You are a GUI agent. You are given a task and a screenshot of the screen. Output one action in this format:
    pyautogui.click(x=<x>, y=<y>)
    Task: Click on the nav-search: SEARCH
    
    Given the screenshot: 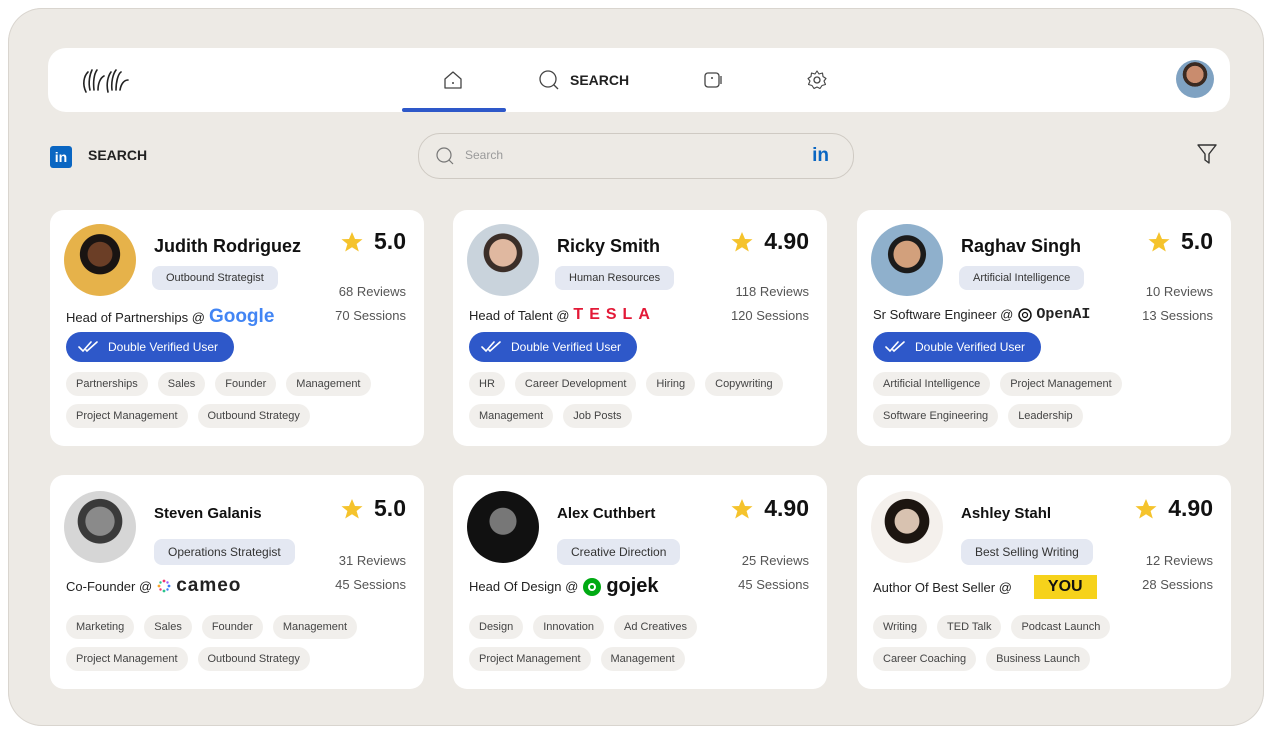 What is the action you would take?
    pyautogui.click(x=583, y=80)
    